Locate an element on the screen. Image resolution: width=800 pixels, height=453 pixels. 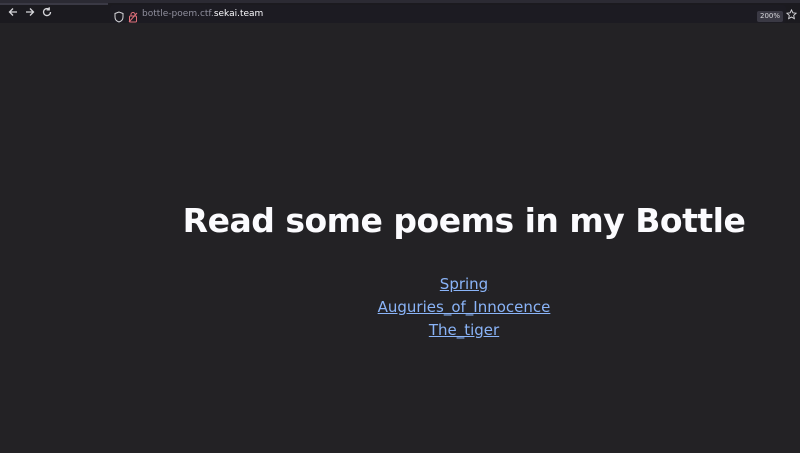
url-bar: bottle-poem.ctf.sekai.team is located at coordinates (448, 14).